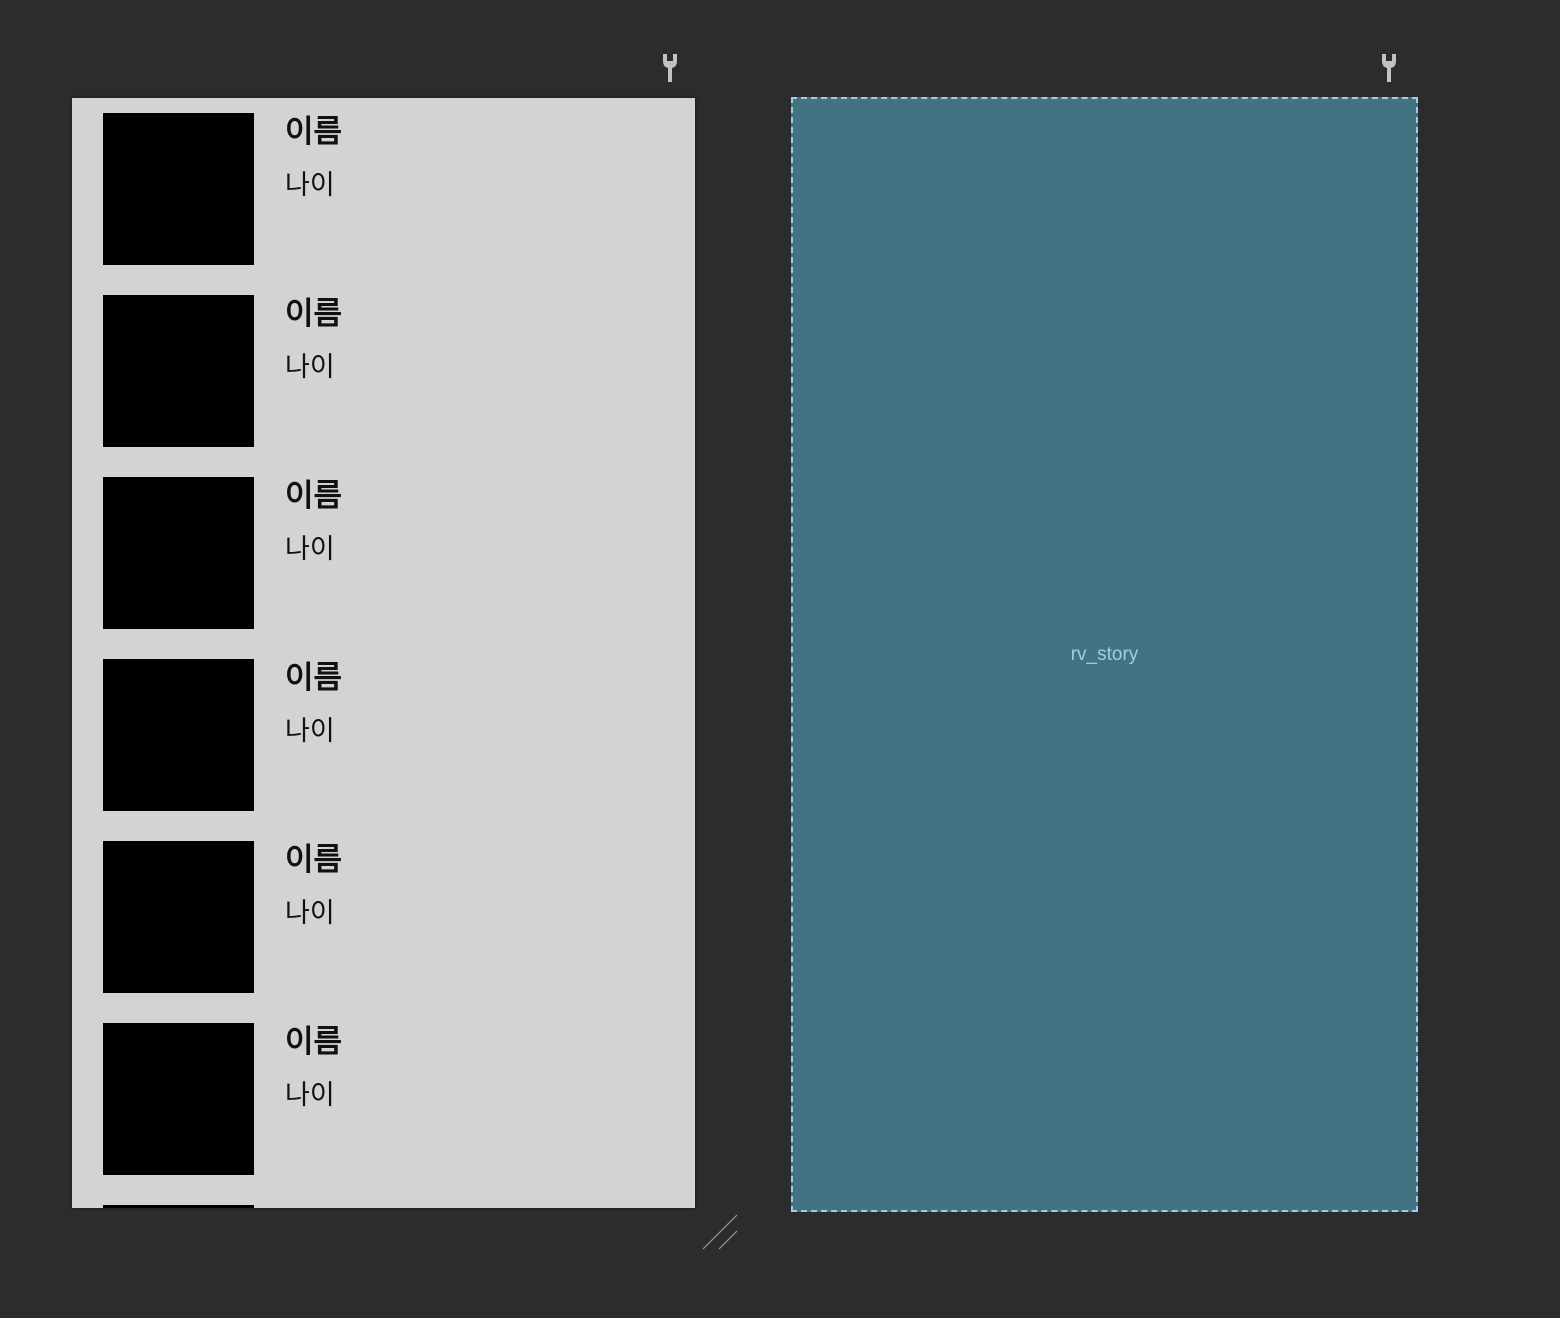  Describe the element at coordinates (383, 1199) in the screenshot. I see `list-item` at that location.